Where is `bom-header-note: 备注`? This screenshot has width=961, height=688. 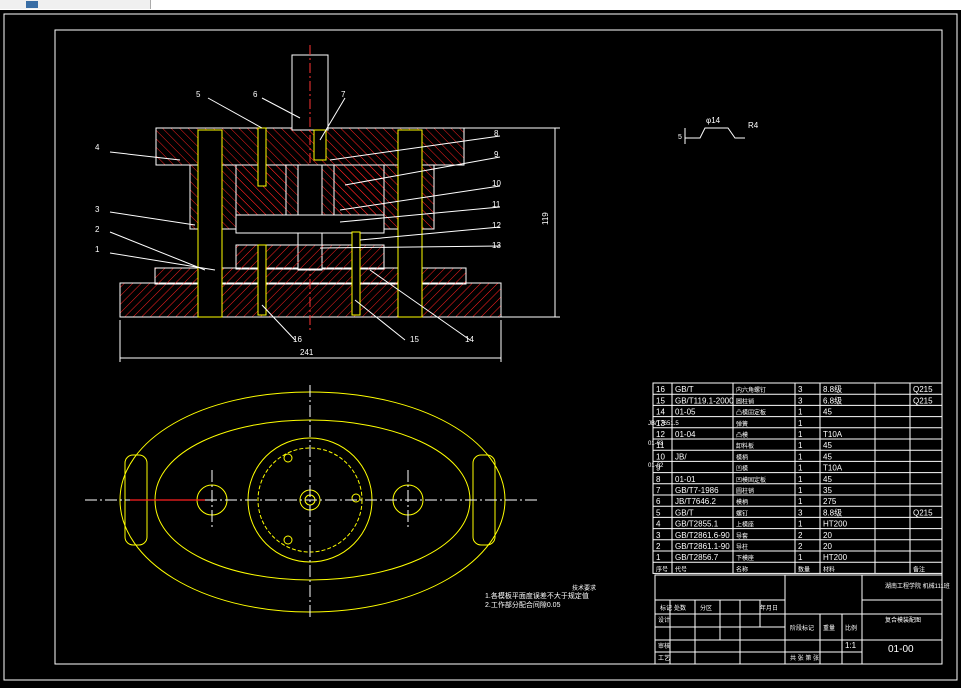 bom-header-note: 备注 is located at coordinates (919, 569).